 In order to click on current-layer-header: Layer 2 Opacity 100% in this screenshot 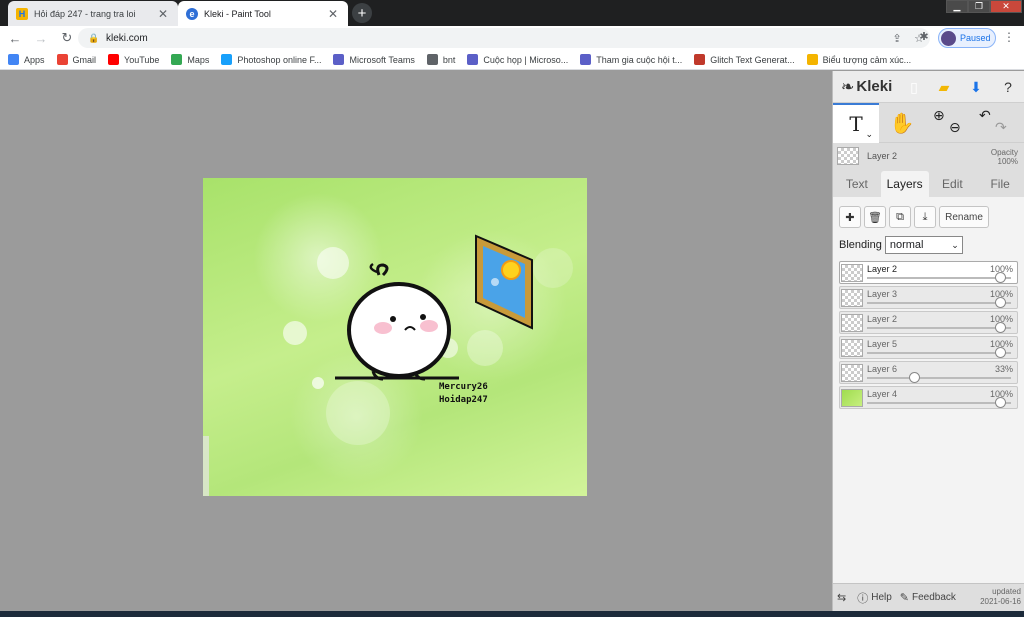, I will do `click(928, 156)`.